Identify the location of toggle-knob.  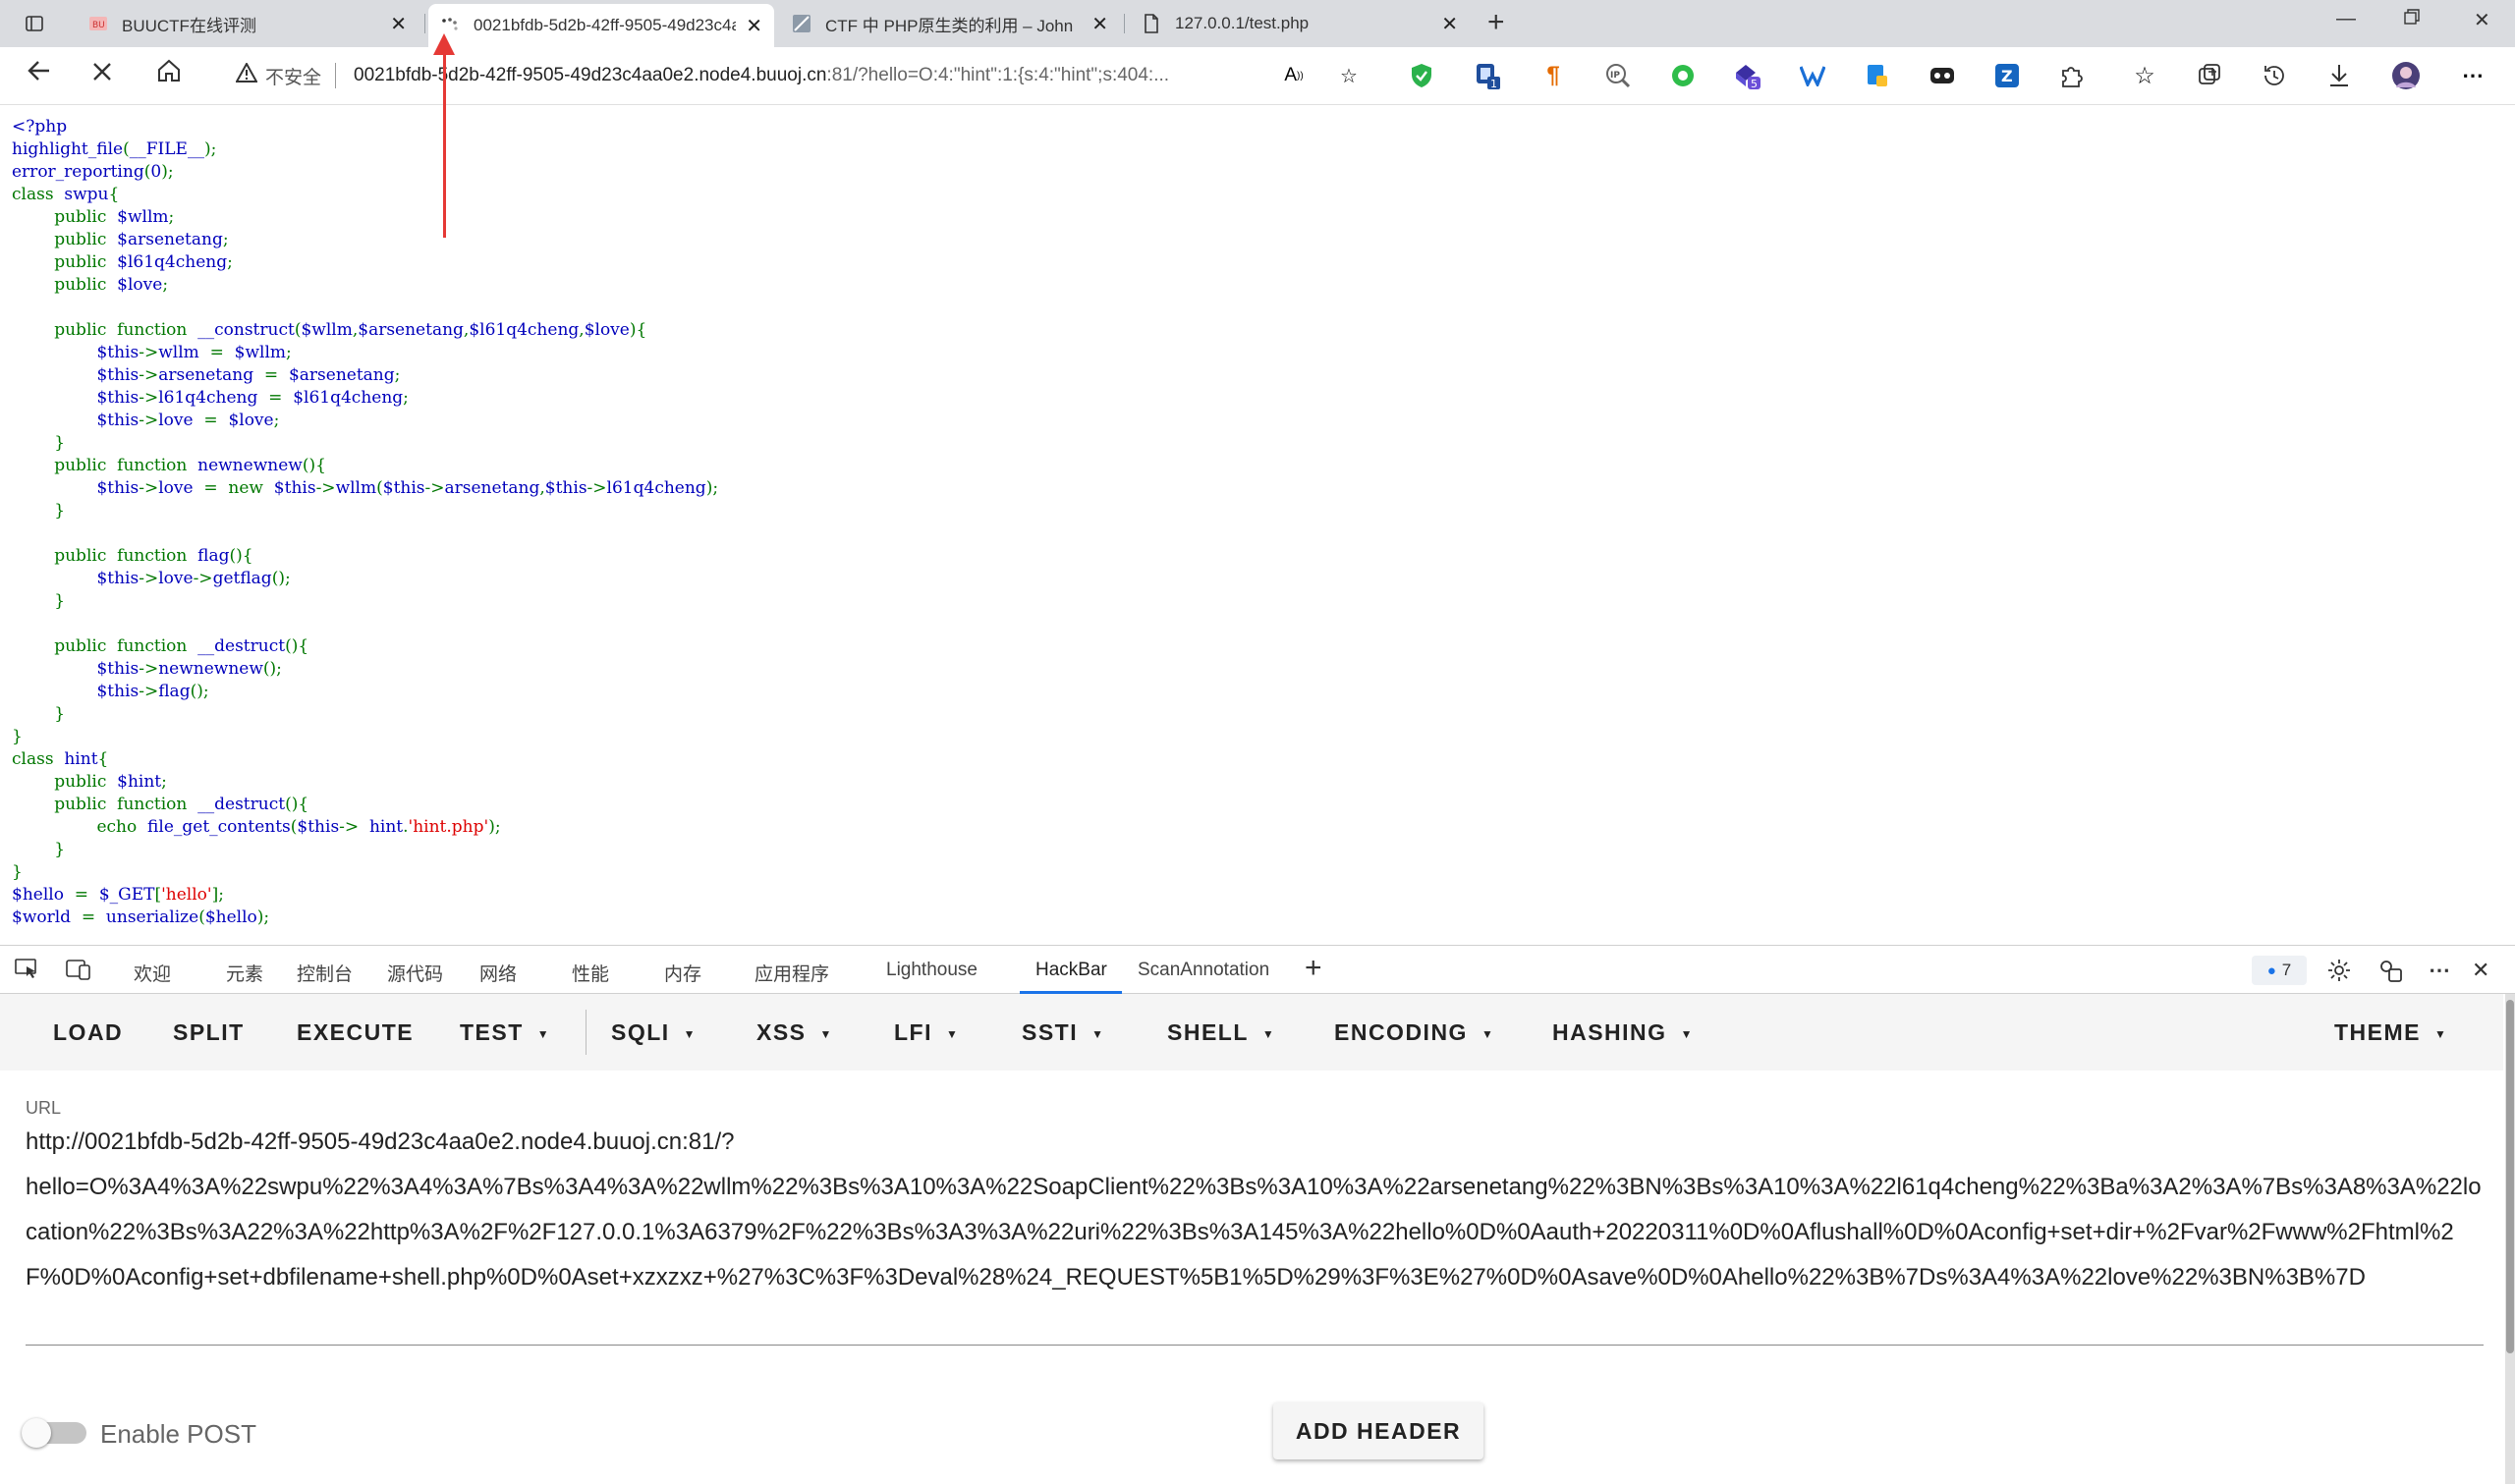
(36, 1433).